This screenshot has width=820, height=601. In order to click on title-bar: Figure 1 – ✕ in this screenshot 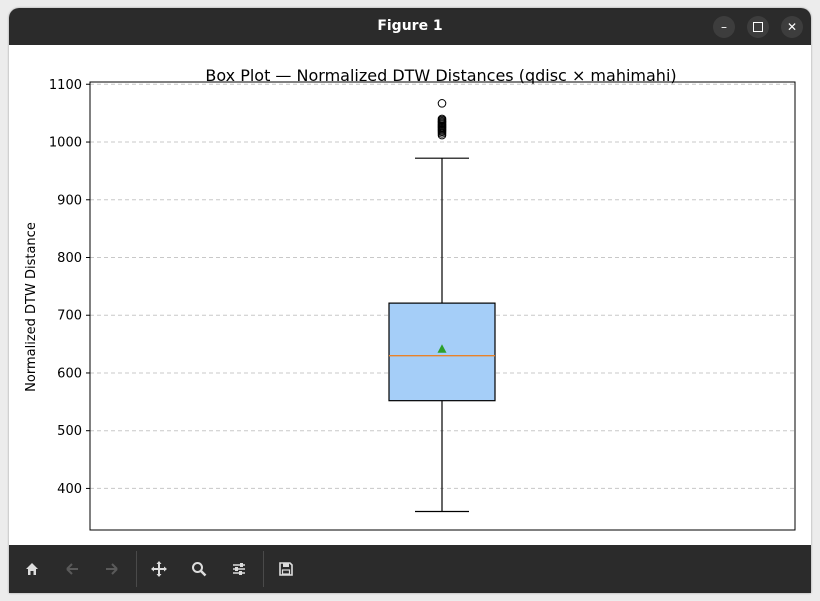, I will do `click(410, 26)`.